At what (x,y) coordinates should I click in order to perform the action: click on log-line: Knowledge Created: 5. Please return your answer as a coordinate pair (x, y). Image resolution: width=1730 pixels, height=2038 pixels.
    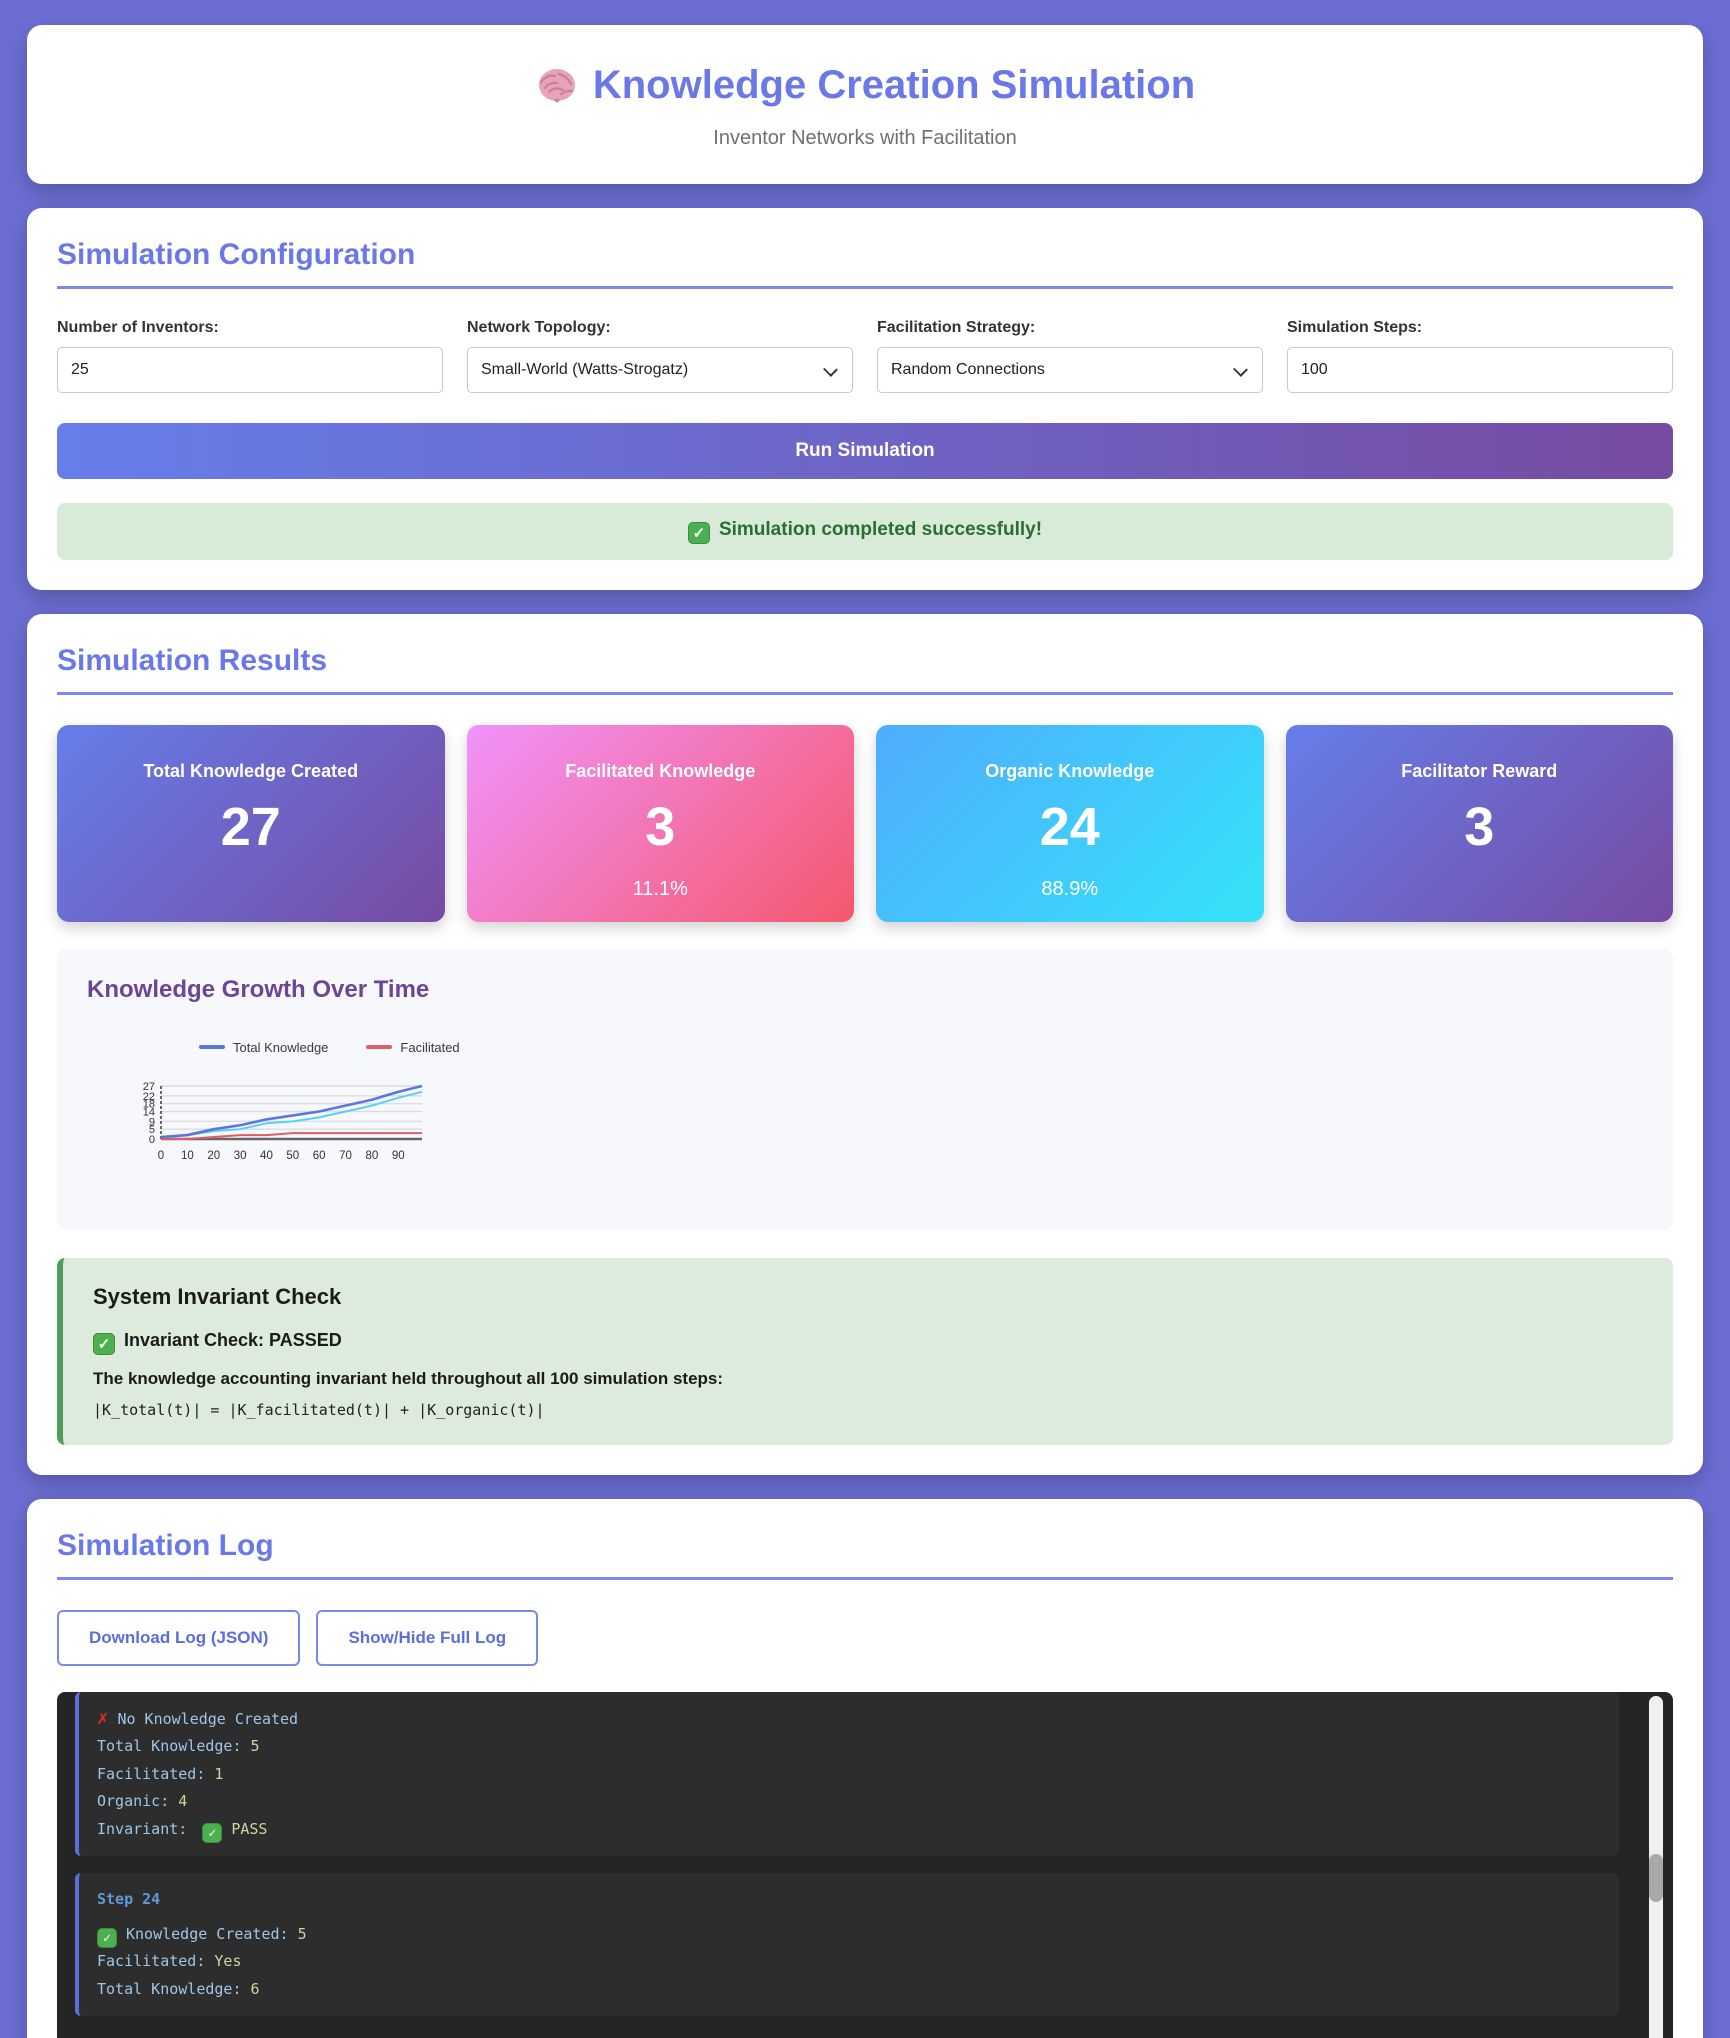
    Looking at the image, I should click on (849, 1935).